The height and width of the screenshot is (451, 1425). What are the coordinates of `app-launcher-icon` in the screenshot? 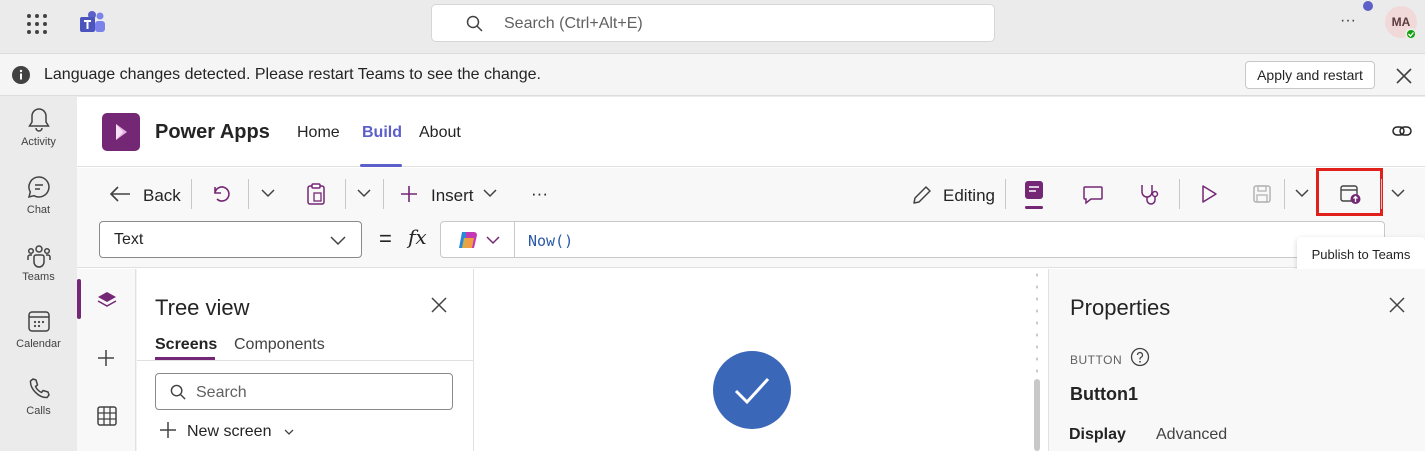 It's located at (37, 24).